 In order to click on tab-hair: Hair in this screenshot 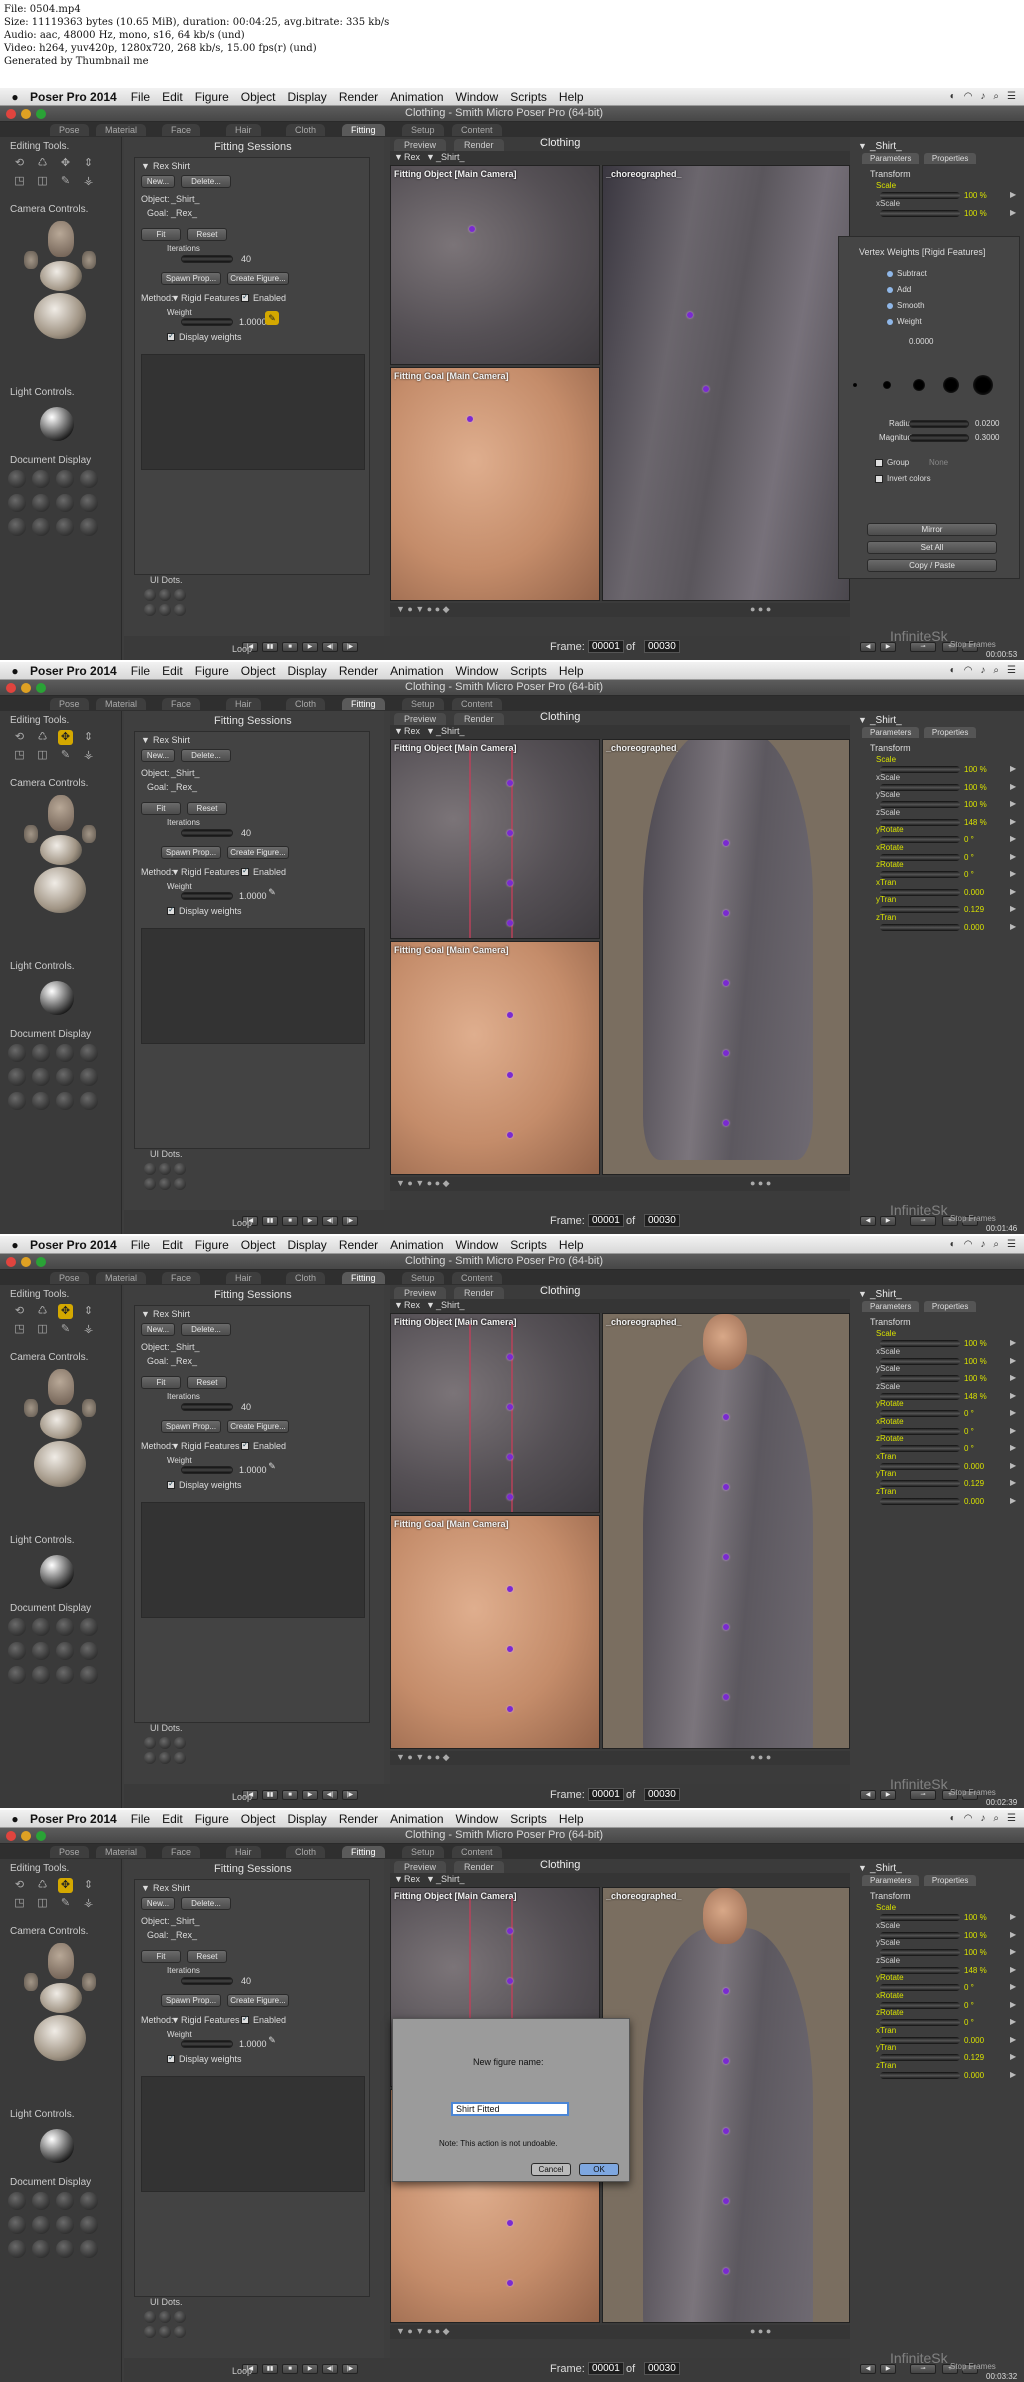, I will do `click(243, 130)`.